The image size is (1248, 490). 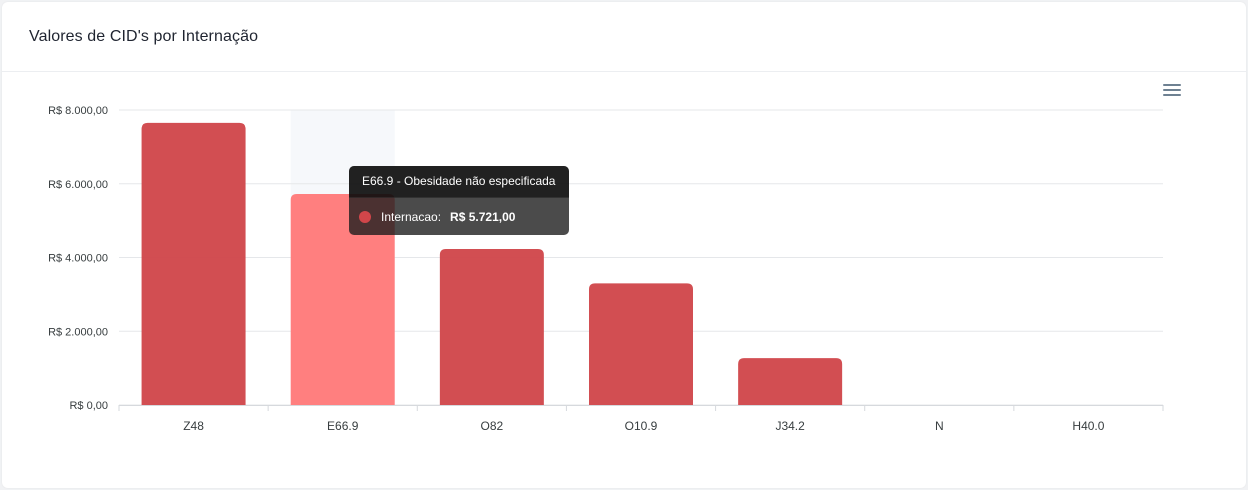 What do you see at coordinates (411, 217) in the screenshot?
I see `tooltip-series-label: Internacao:` at bounding box center [411, 217].